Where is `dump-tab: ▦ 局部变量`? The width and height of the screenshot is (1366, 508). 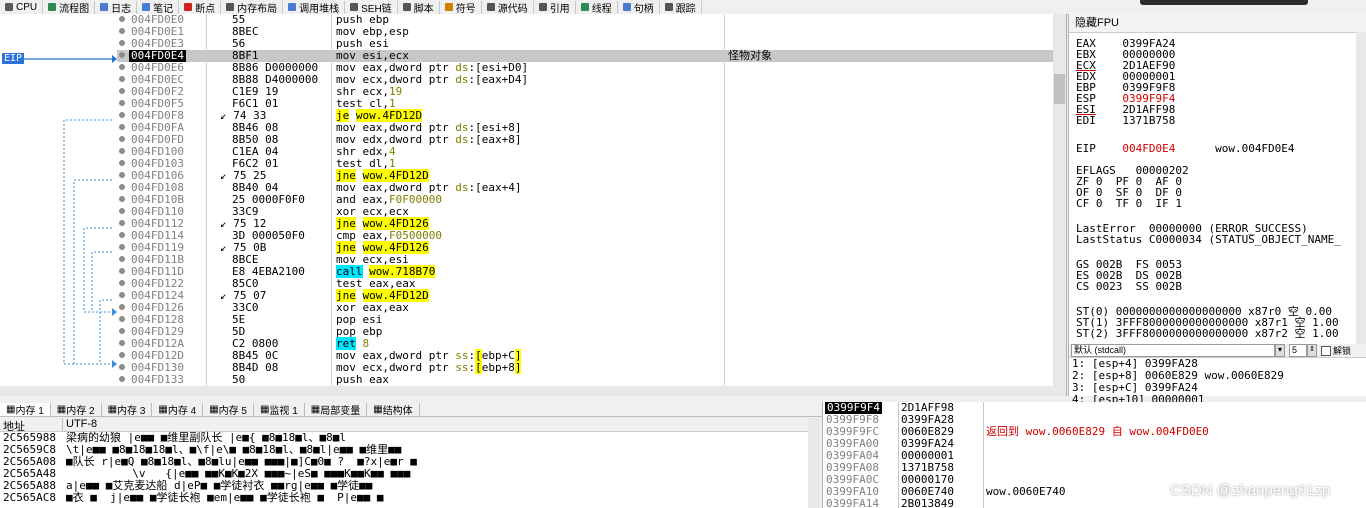 dump-tab: ▦ 局部变量 is located at coordinates (336, 409).